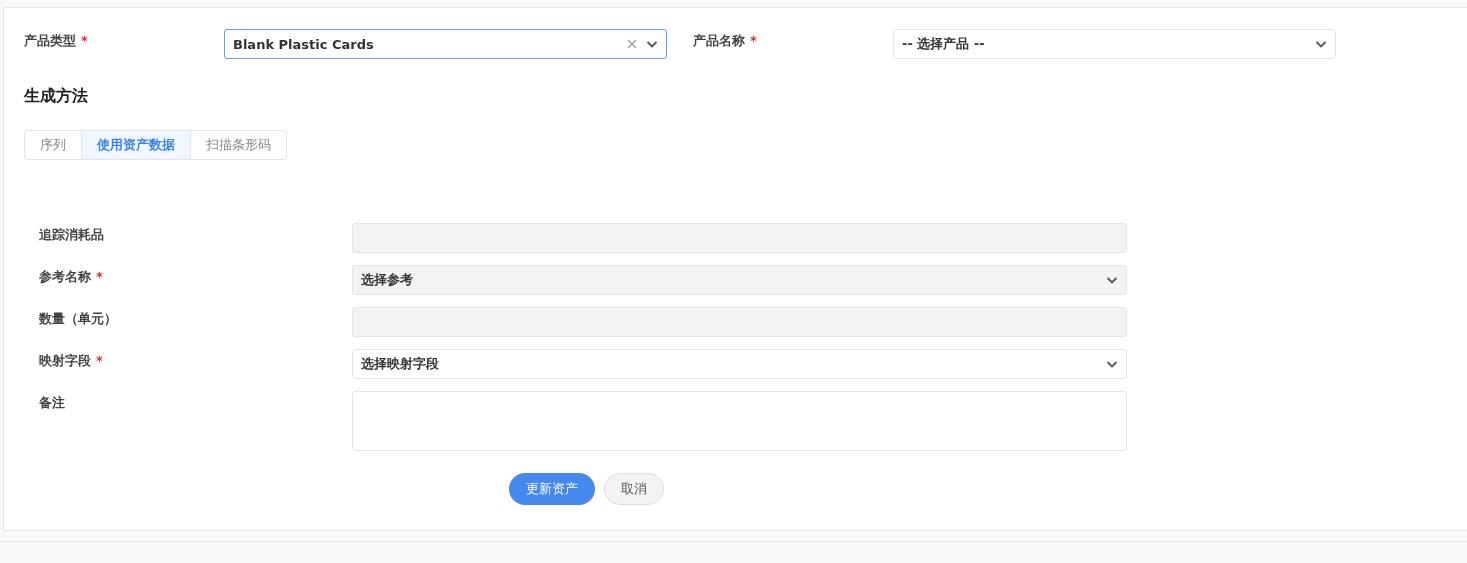 This screenshot has height=563, width=1467. I want to click on field-label: 追踪消耗品, so click(71, 234).